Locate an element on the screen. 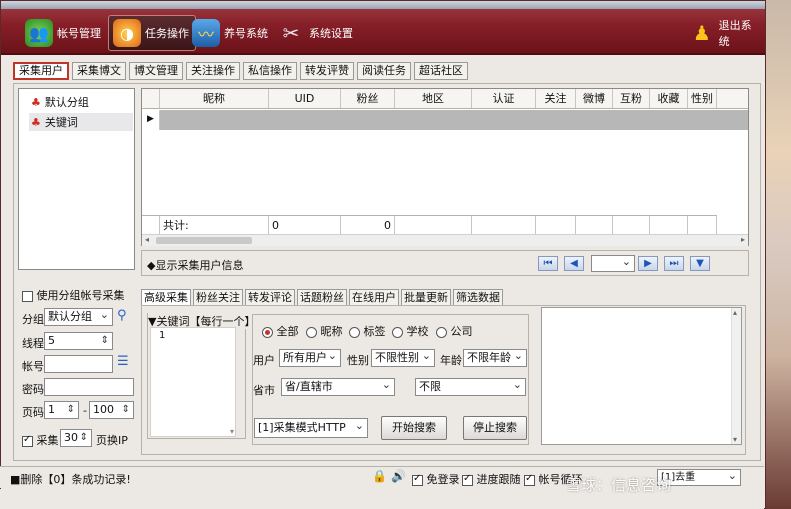 This screenshot has width=791, height=509. group-select: 默认分组 is located at coordinates (78, 316).